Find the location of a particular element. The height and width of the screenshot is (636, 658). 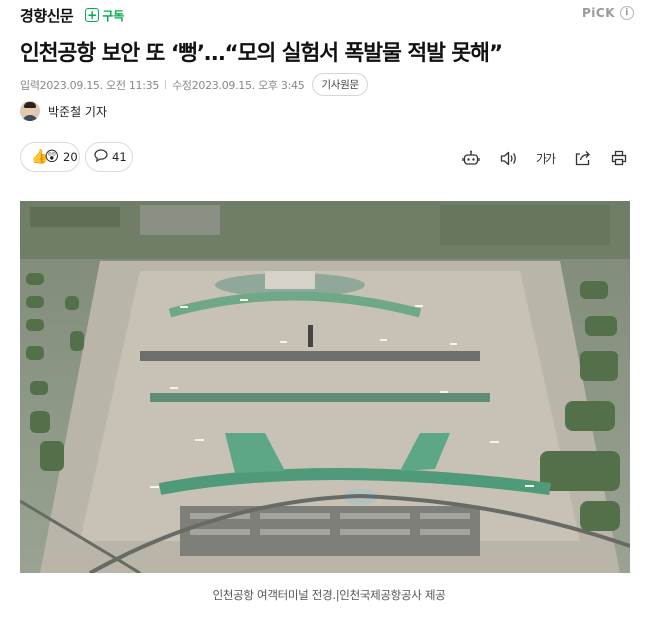

robot-summary-icon is located at coordinates (471, 158).